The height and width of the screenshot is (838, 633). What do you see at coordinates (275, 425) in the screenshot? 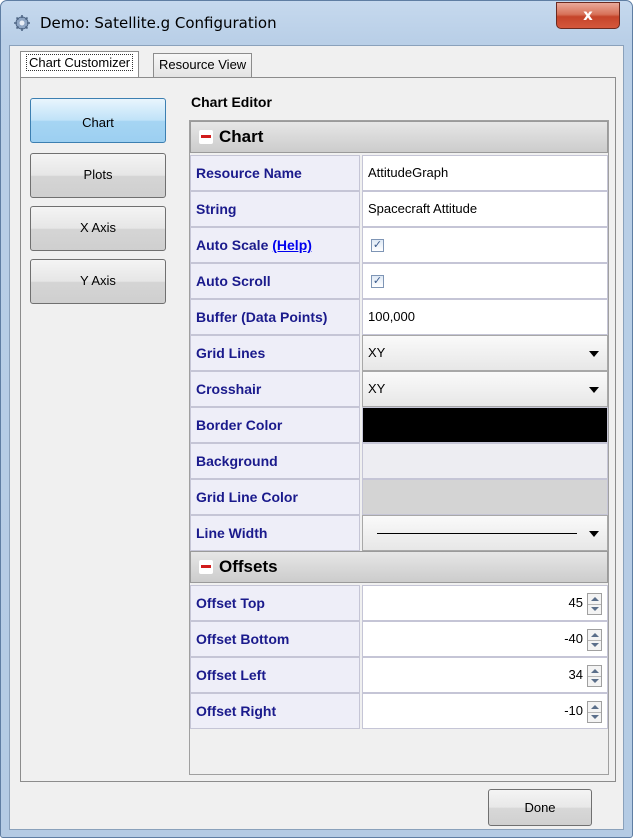
I see `border-color-label: Border Color` at bounding box center [275, 425].